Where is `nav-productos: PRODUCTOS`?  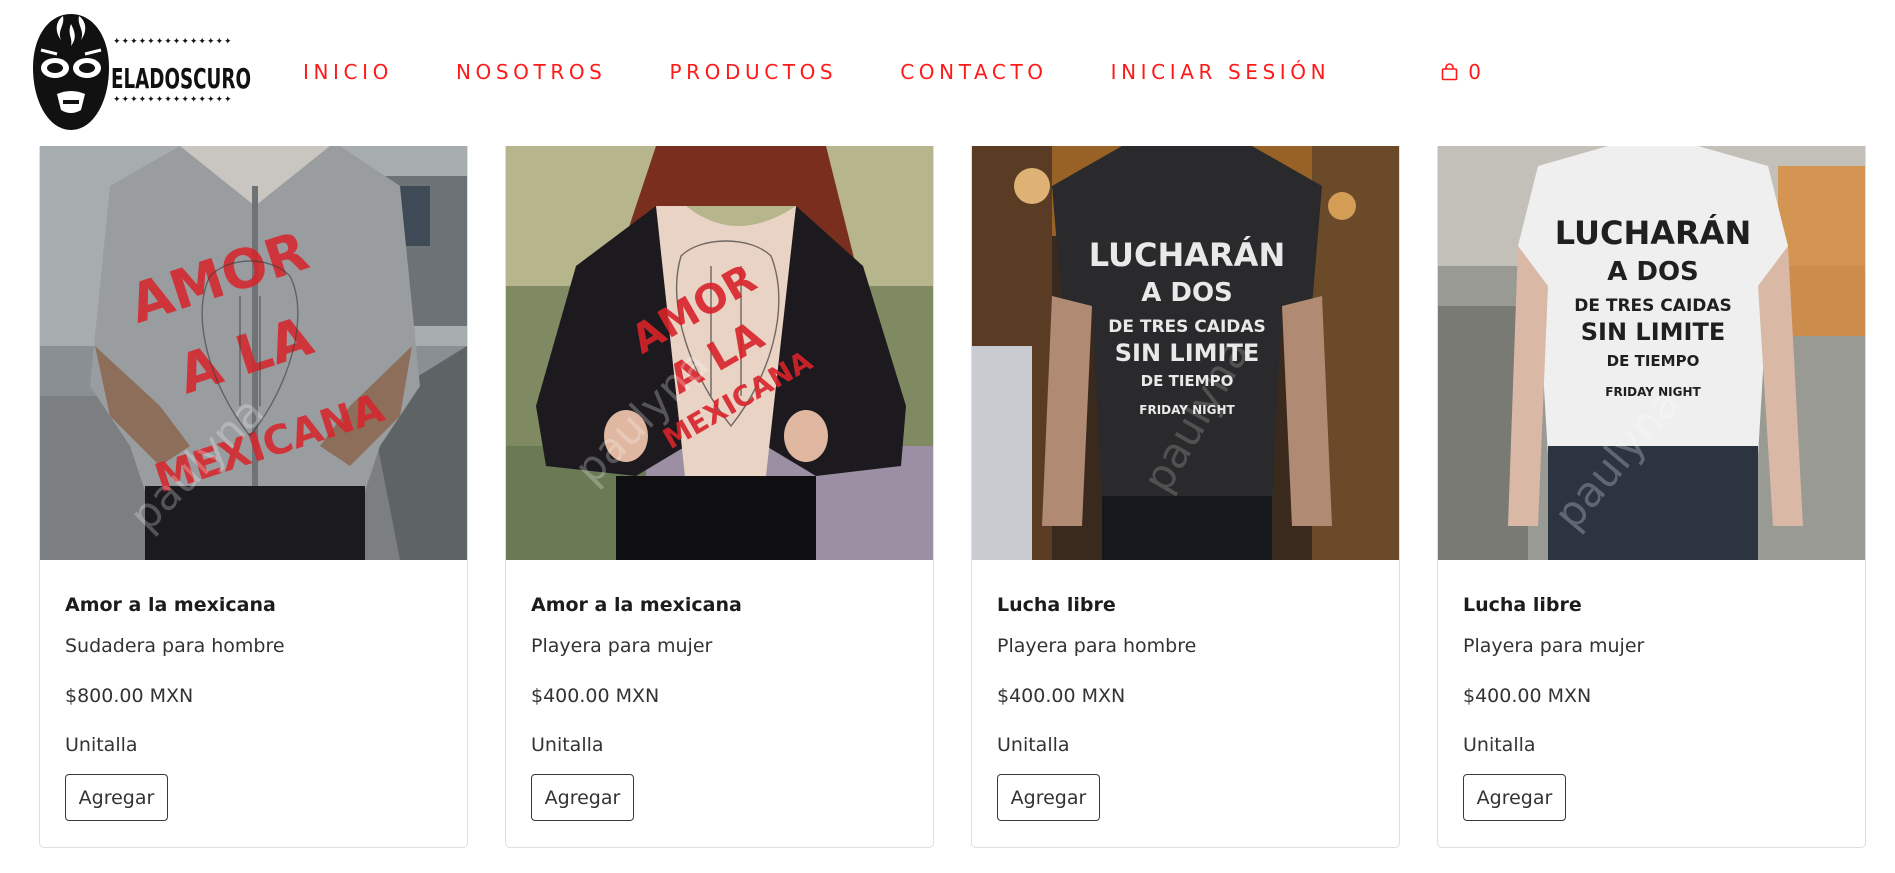 nav-productos: PRODUCTOS is located at coordinates (753, 72).